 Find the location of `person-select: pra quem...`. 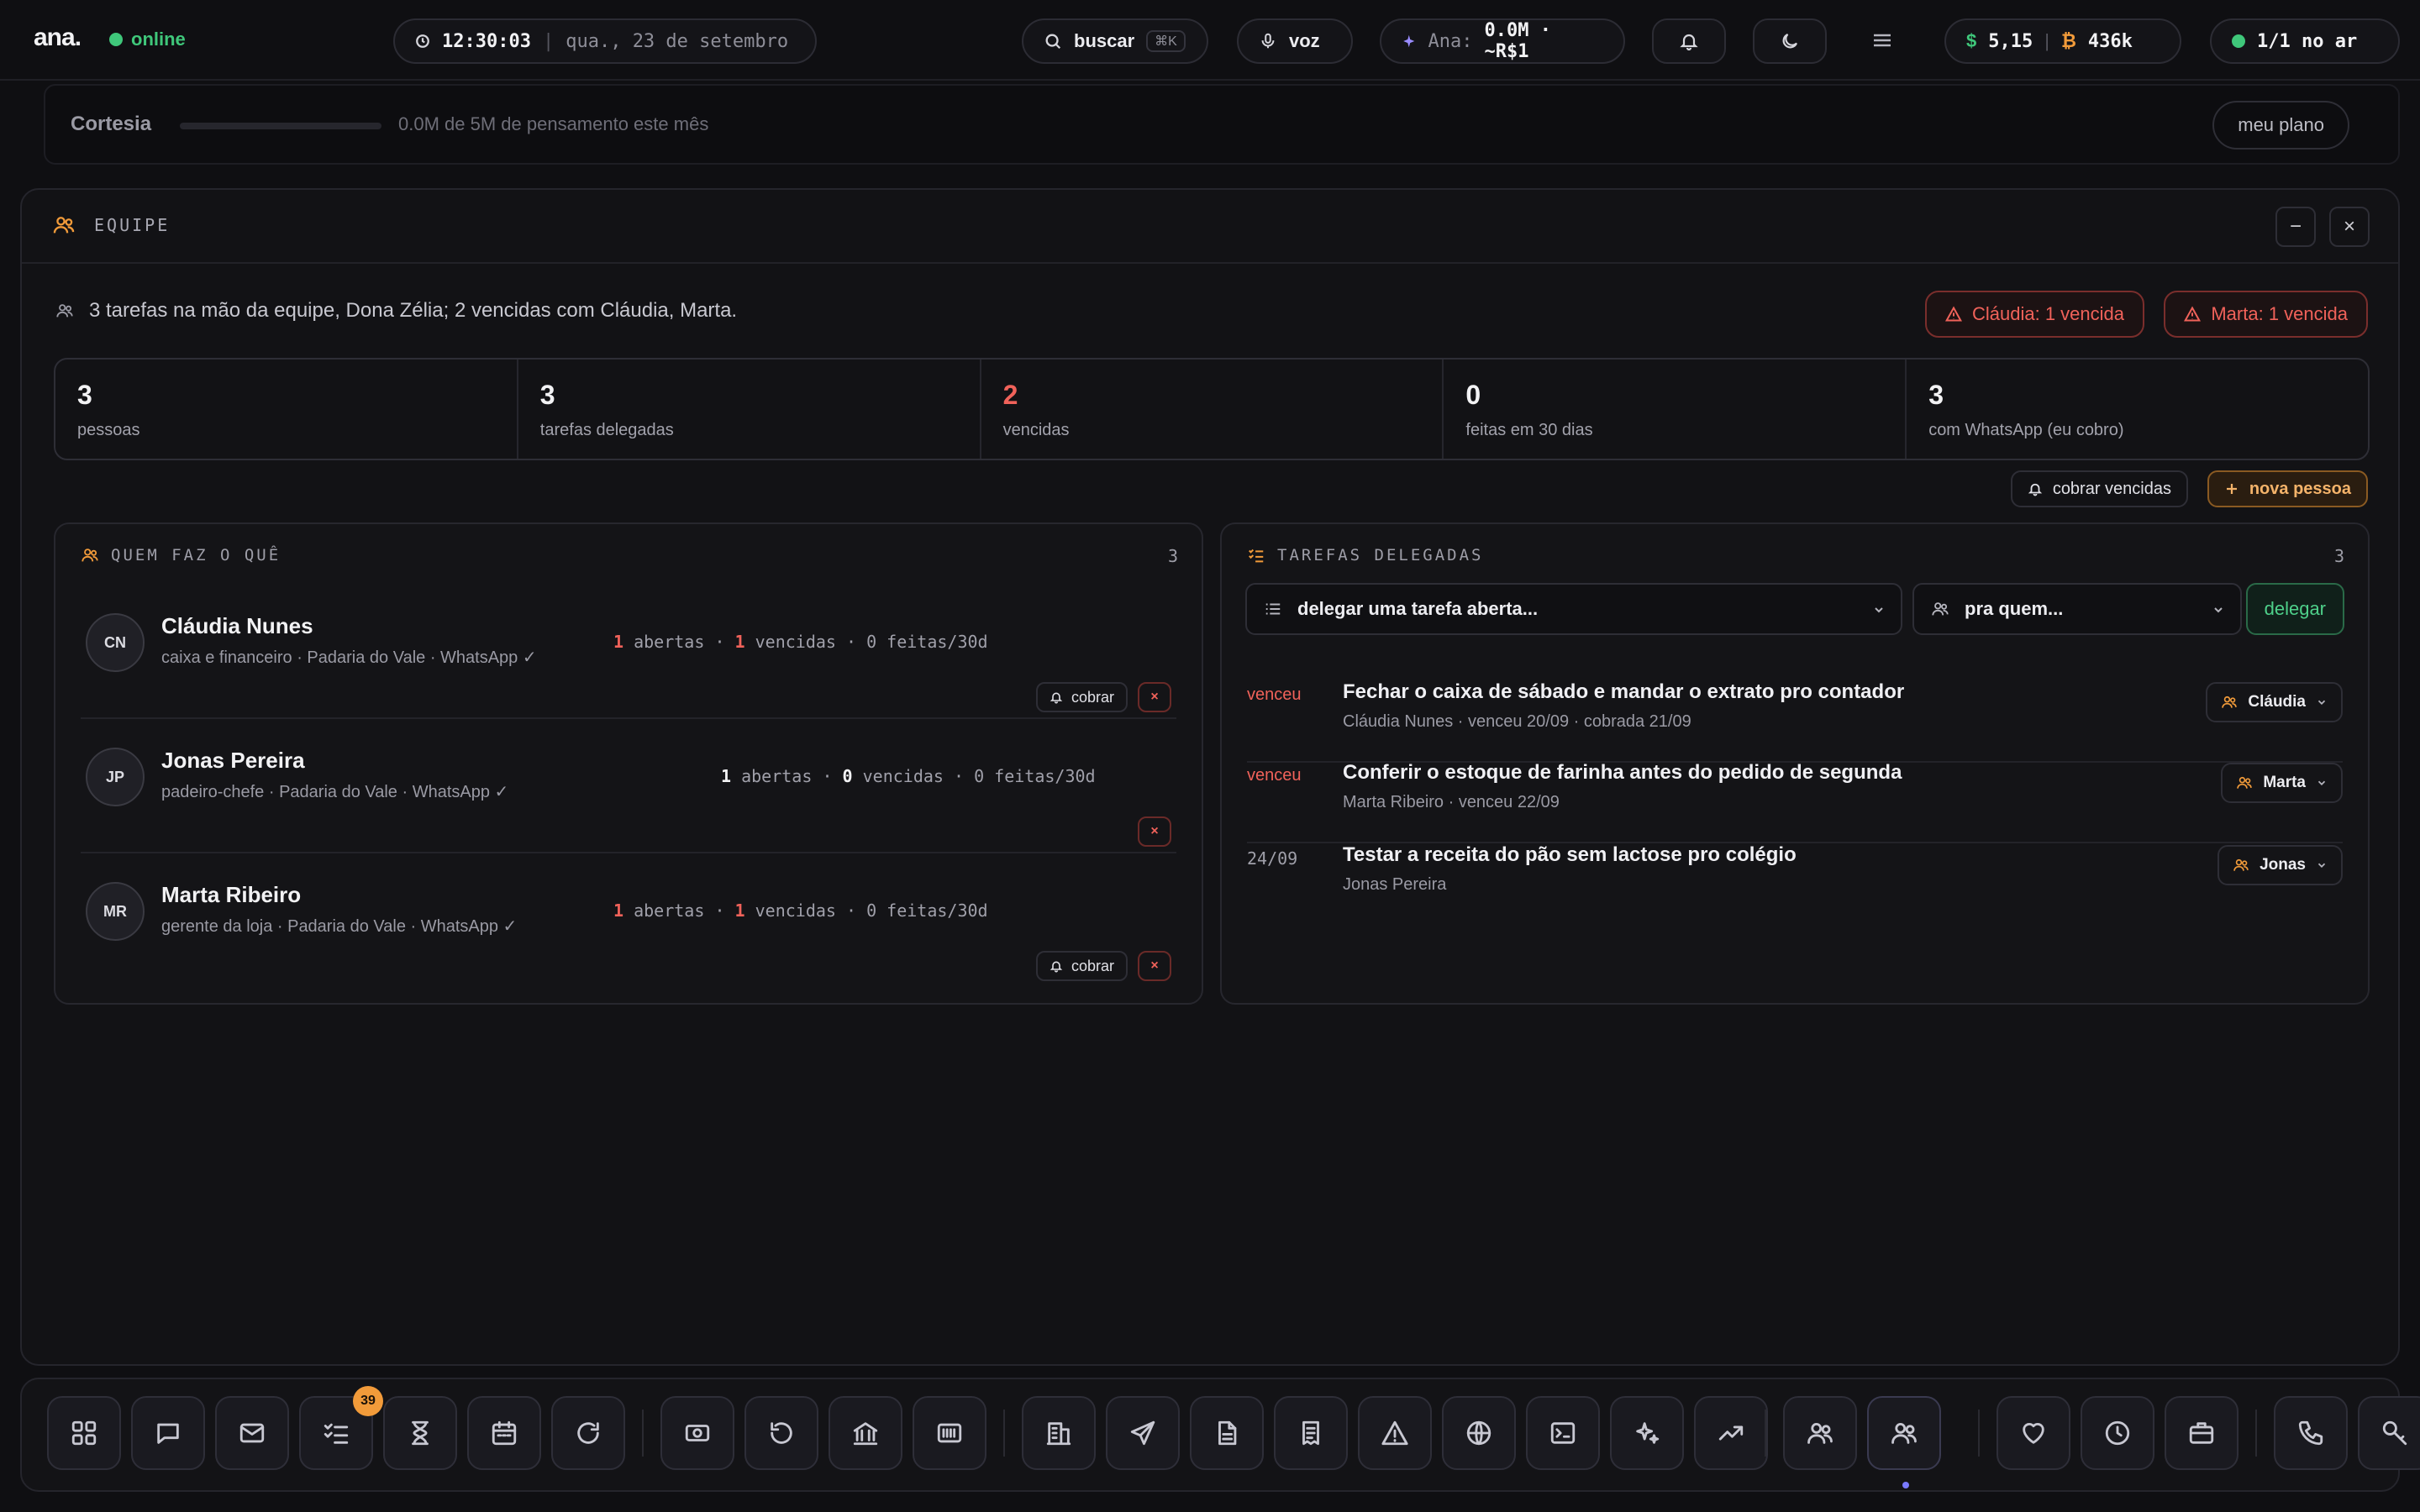

person-select: pra quem... is located at coordinates (2077, 609).